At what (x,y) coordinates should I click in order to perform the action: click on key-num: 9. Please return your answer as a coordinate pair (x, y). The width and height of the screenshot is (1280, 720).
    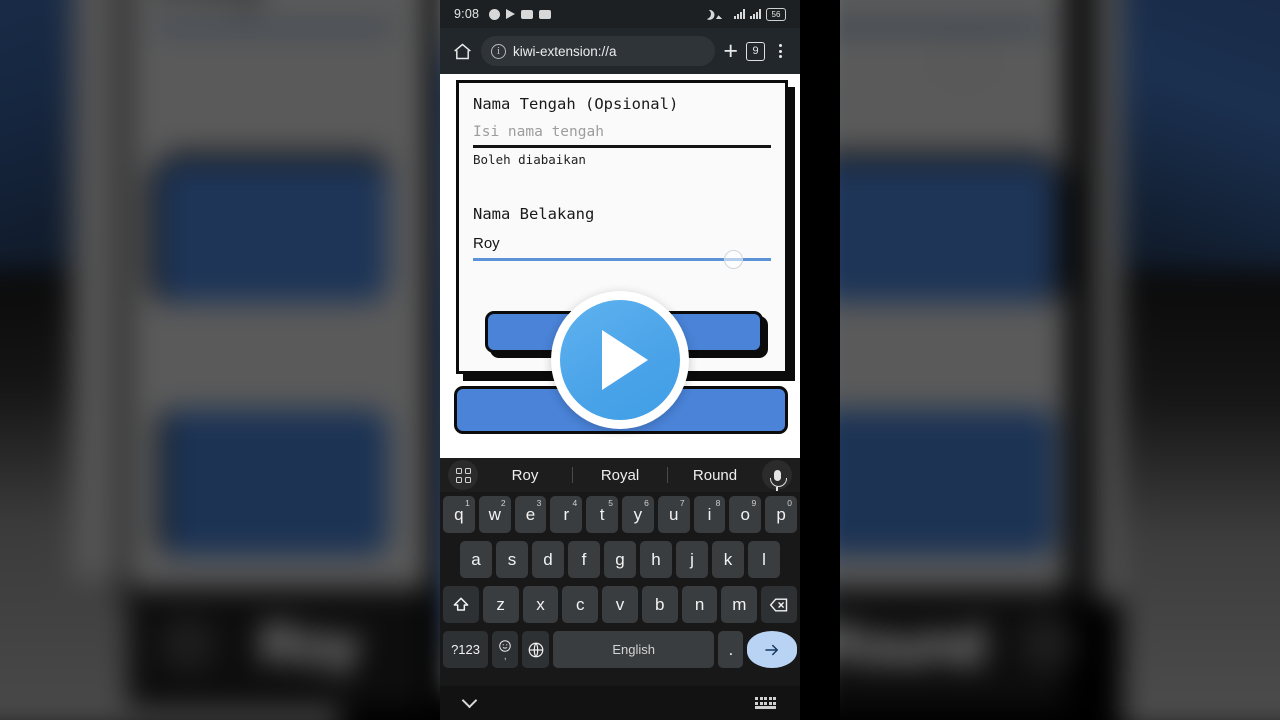
    Looking at the image, I should click on (754, 503).